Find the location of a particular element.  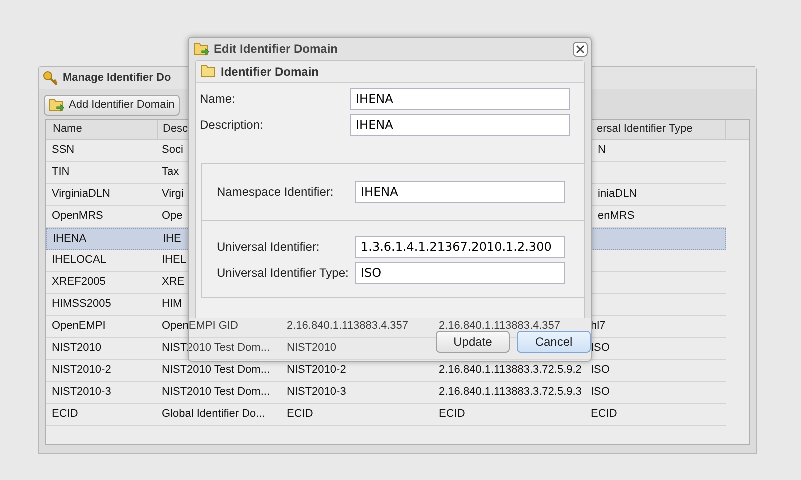

close-button is located at coordinates (580, 49).